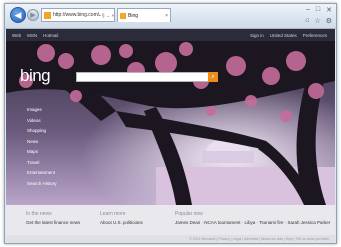  Describe the element at coordinates (39, 214) in the screenshot. I see `in-the-news-heading: In the news` at that location.